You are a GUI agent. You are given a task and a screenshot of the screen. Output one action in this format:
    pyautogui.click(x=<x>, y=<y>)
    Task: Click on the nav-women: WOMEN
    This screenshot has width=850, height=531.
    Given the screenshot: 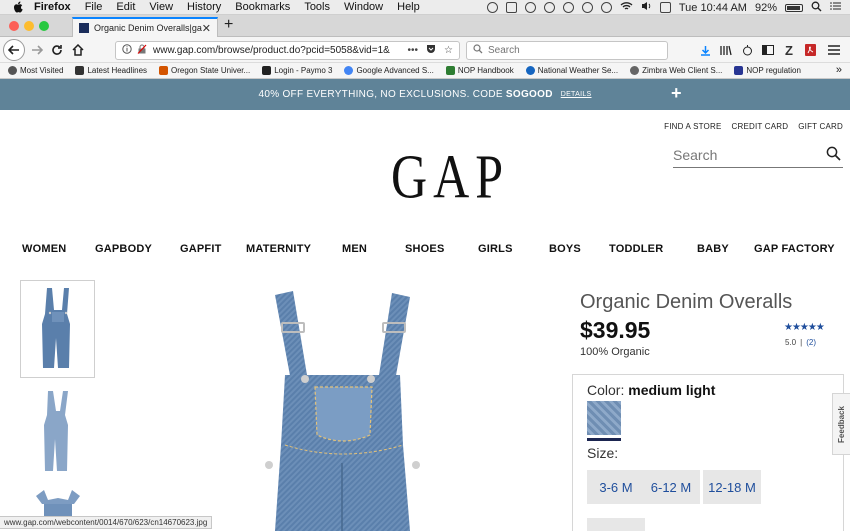 What is the action you would take?
    pyautogui.click(x=44, y=249)
    